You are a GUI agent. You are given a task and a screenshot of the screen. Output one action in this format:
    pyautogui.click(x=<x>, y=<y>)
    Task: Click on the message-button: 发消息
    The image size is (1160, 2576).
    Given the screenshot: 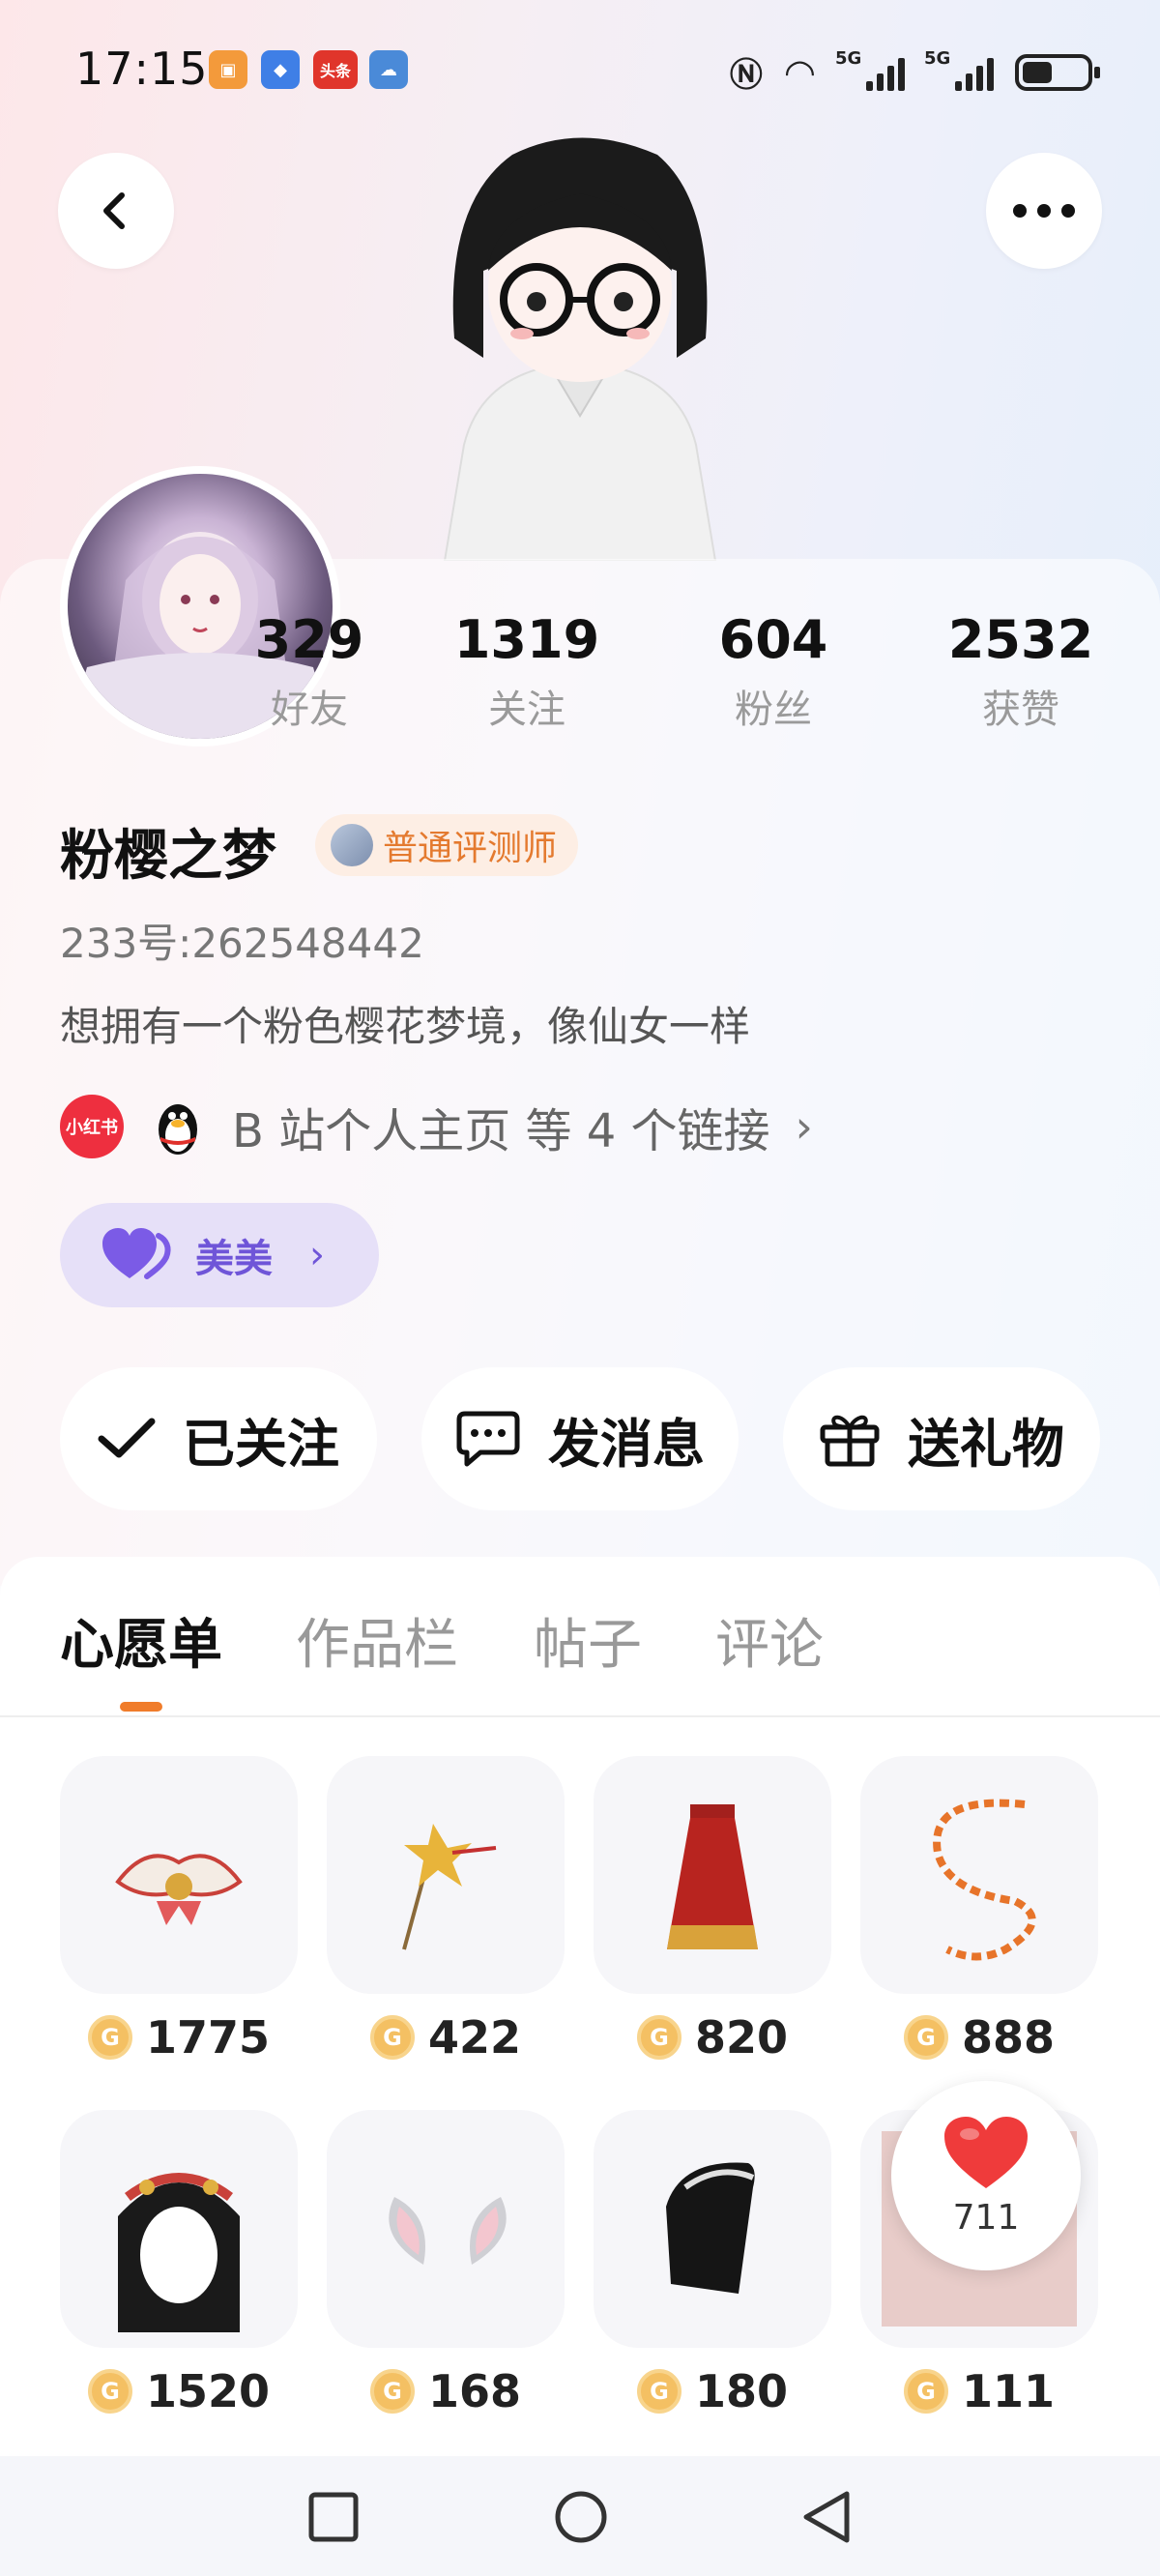 What is the action you would take?
    pyautogui.click(x=580, y=1438)
    